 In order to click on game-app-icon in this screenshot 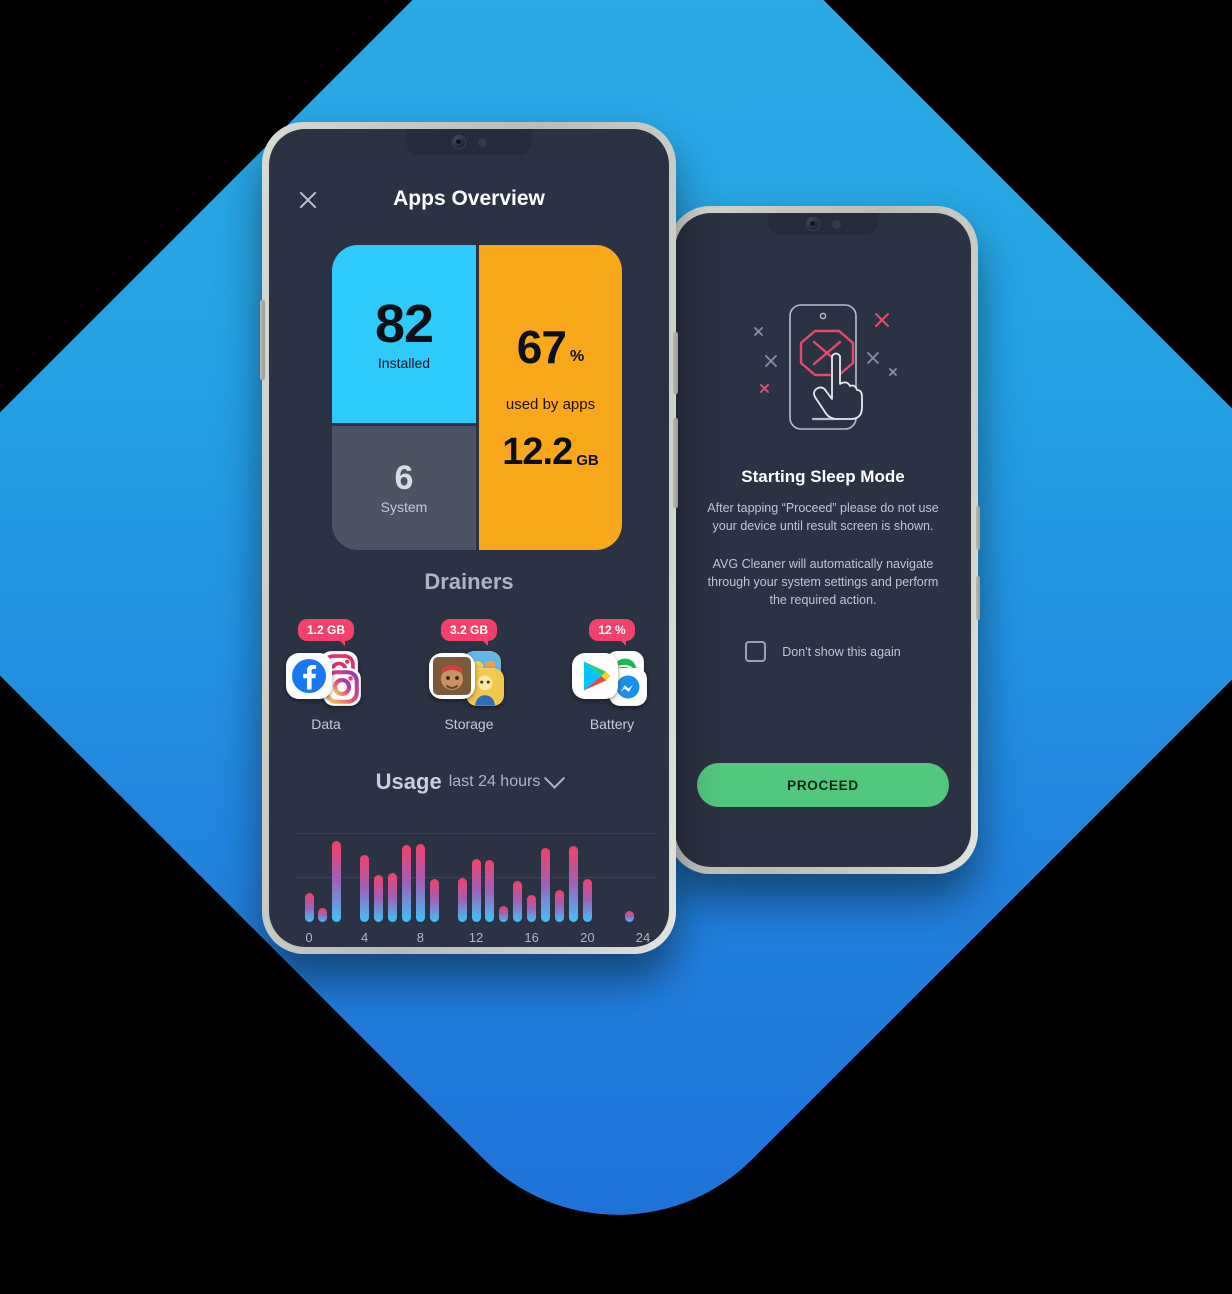, I will do `click(452, 676)`.